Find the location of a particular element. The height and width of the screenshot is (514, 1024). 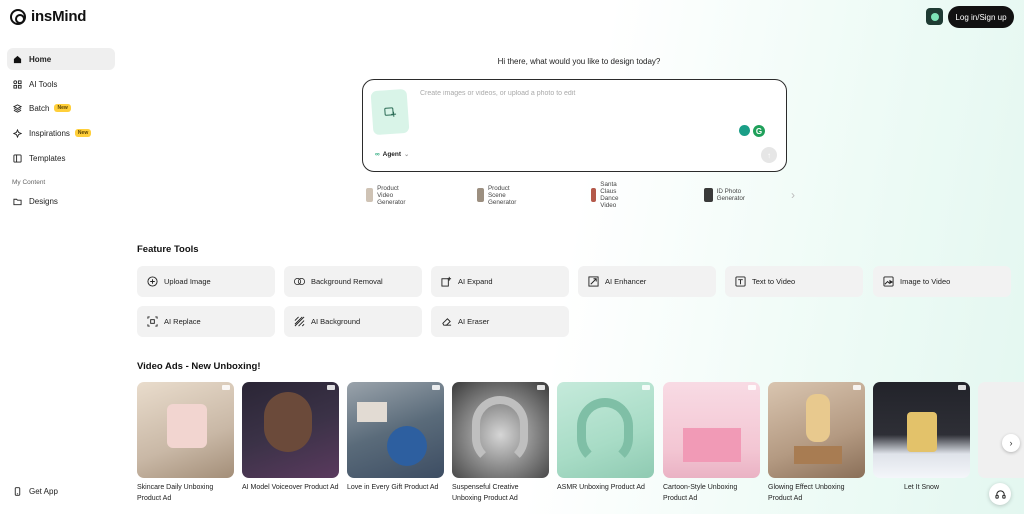

tool-ai-replace: AI Replace is located at coordinates (206, 321).